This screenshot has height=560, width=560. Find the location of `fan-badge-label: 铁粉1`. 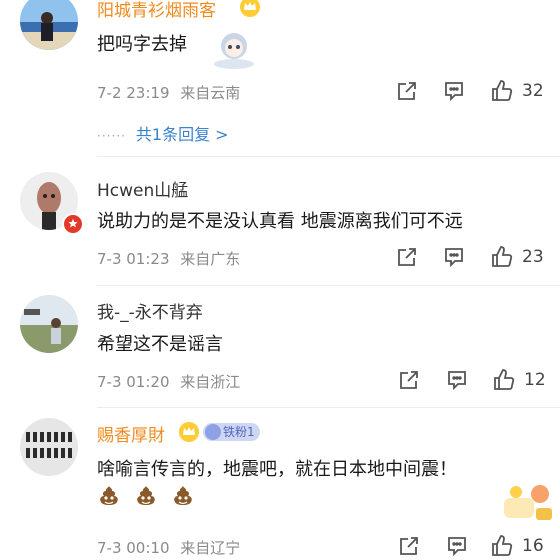

fan-badge-label: 铁粉1 is located at coordinates (239, 432).